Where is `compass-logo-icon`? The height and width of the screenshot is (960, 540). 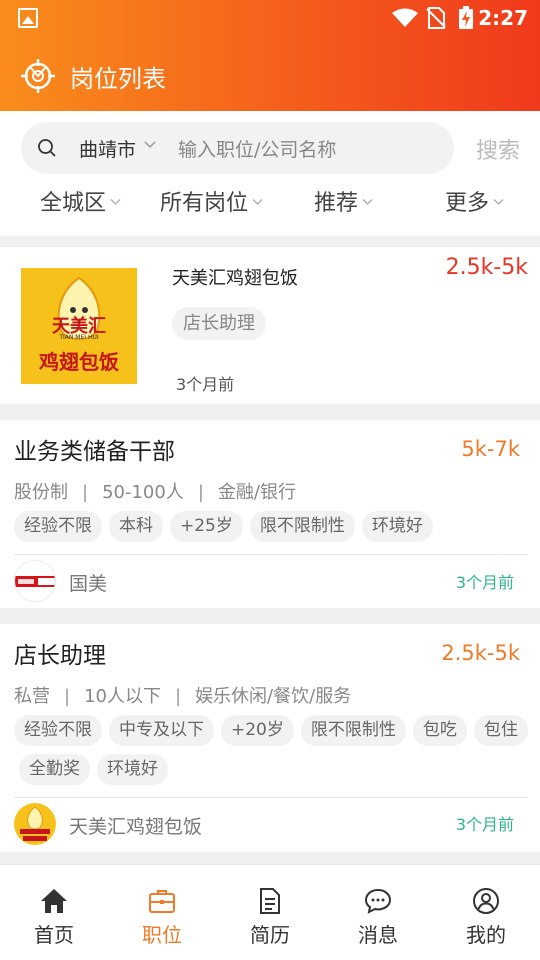
compass-logo-icon is located at coordinates (38, 76).